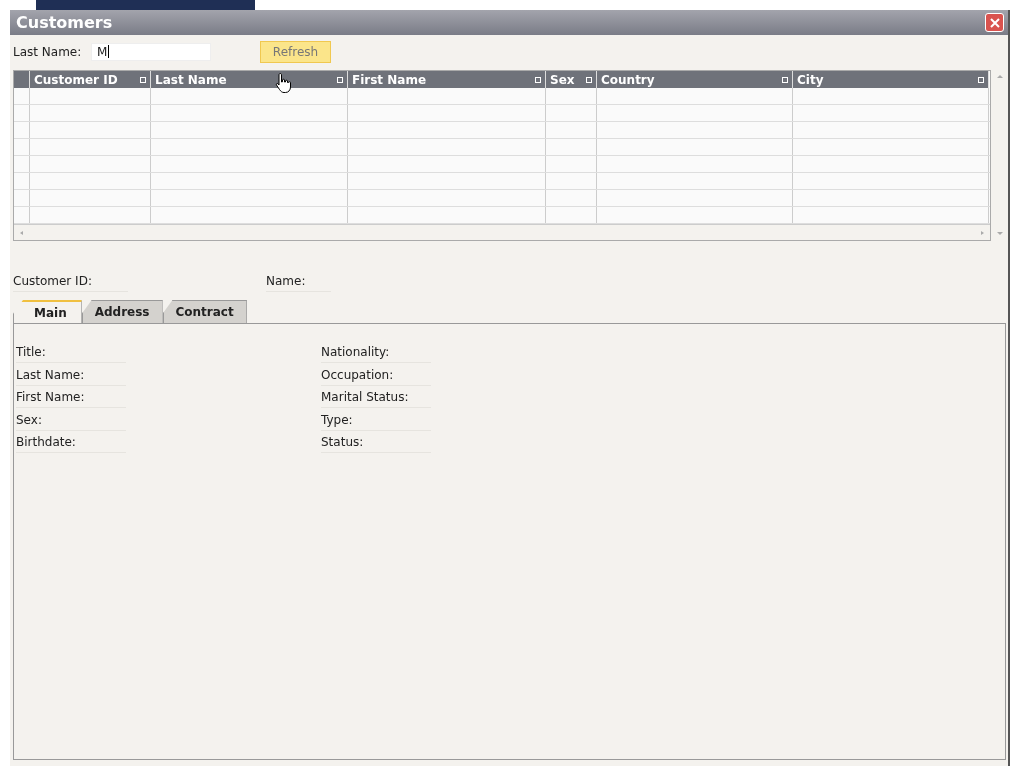 The image size is (1024, 768). What do you see at coordinates (22, 232) in the screenshot?
I see `scroll-left-icon` at bounding box center [22, 232].